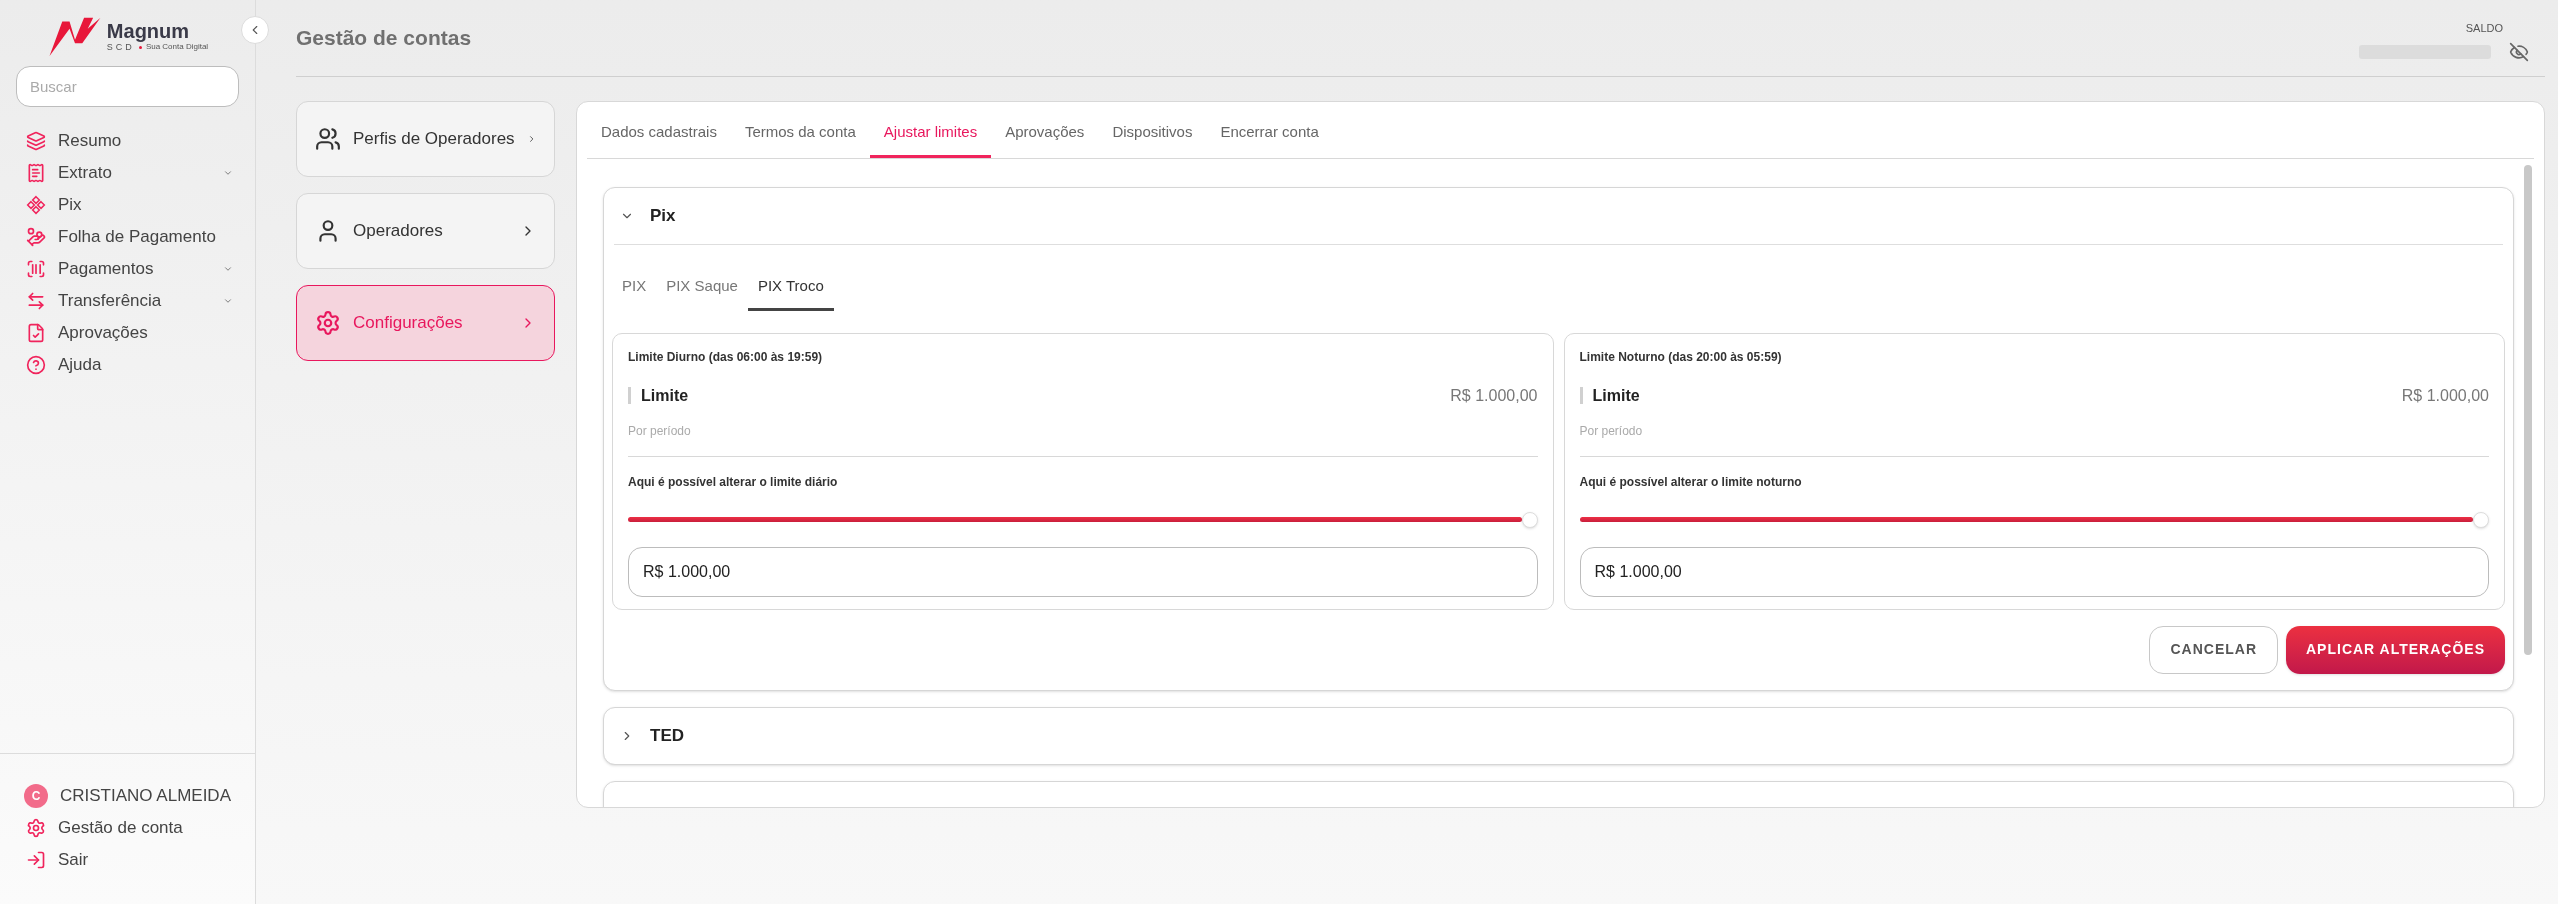 Image resolution: width=2558 pixels, height=904 pixels. What do you see at coordinates (127, 269) in the screenshot?
I see `nav-item: Pagamentos` at bounding box center [127, 269].